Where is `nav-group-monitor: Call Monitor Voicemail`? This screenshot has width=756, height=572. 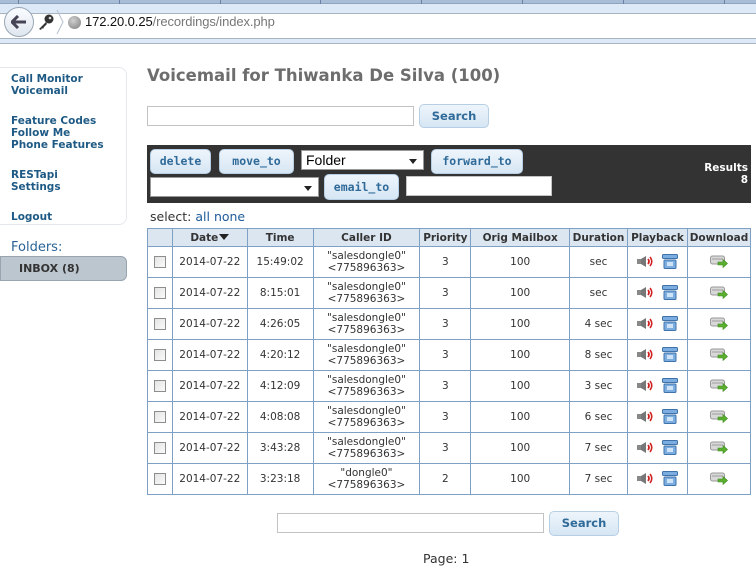
nav-group-monitor: Call Monitor Voicemail is located at coordinates (68, 85).